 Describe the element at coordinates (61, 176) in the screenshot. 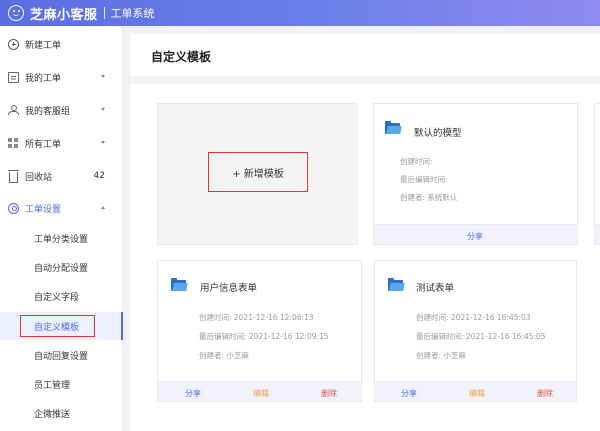

I see `sidebar-item-recycle-bin: 回收站 42` at that location.